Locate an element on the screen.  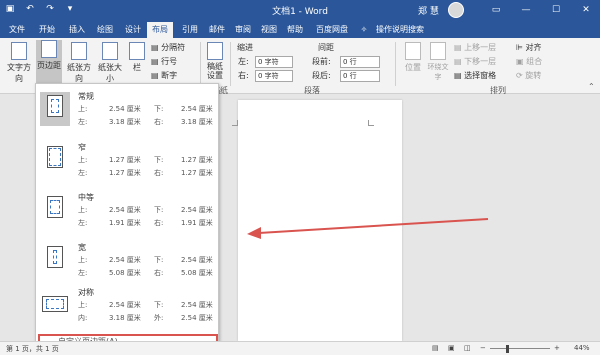
tab-design: 设计 is located at coordinates (133, 30).